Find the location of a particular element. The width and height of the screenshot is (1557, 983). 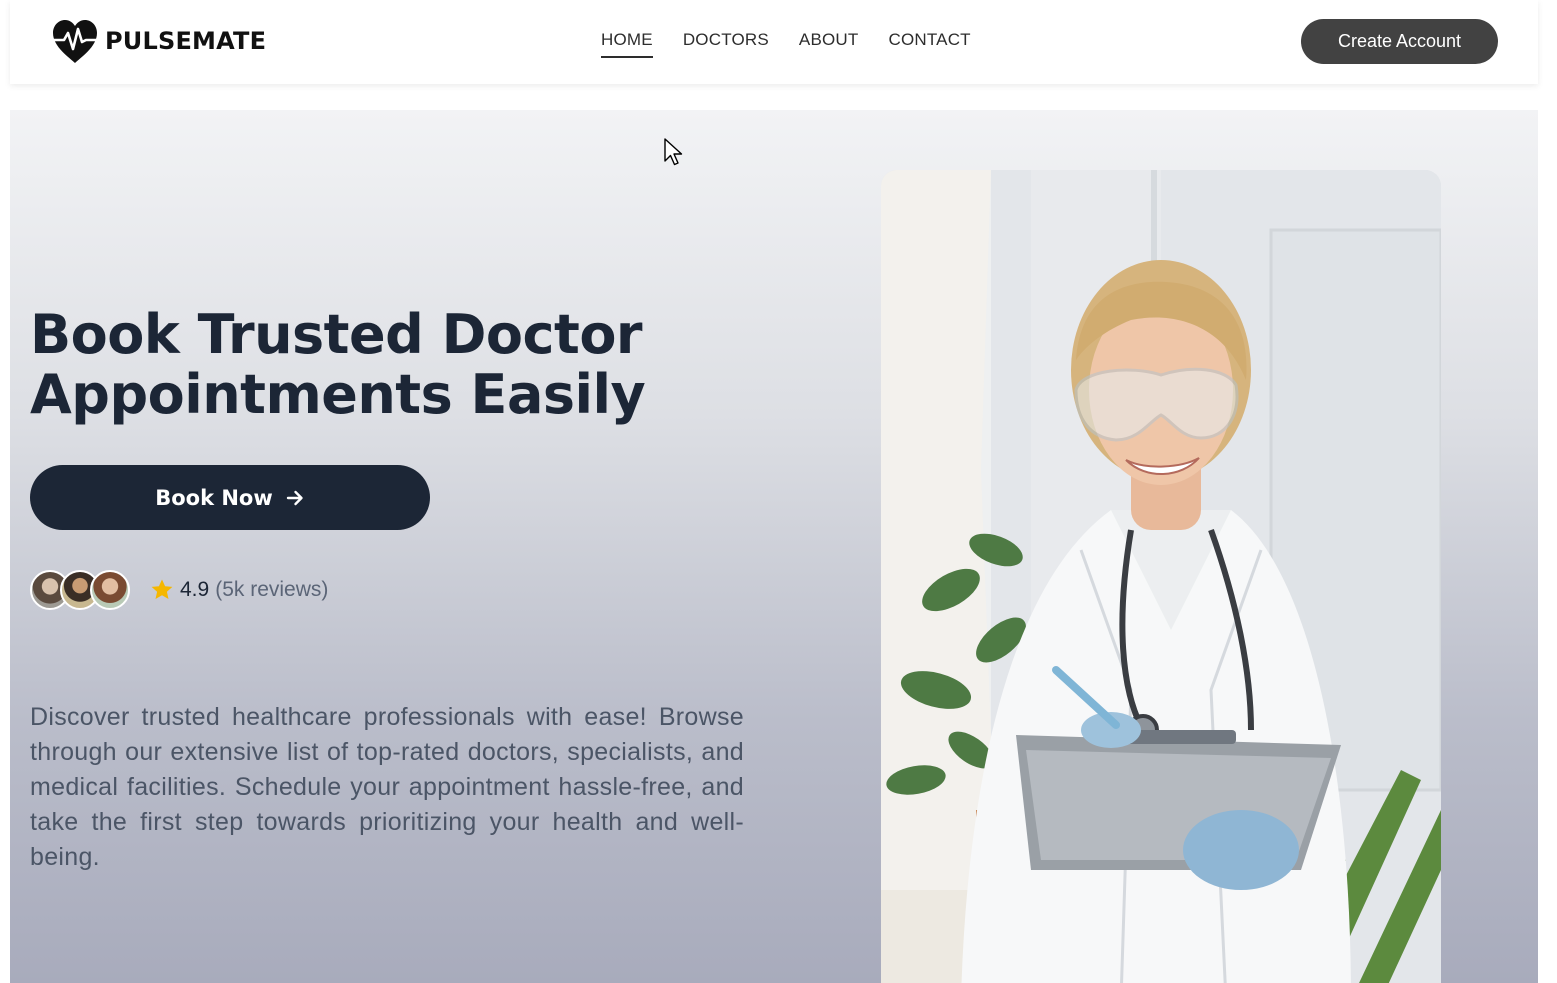

book-now-button: Book Now is located at coordinates (230, 497).